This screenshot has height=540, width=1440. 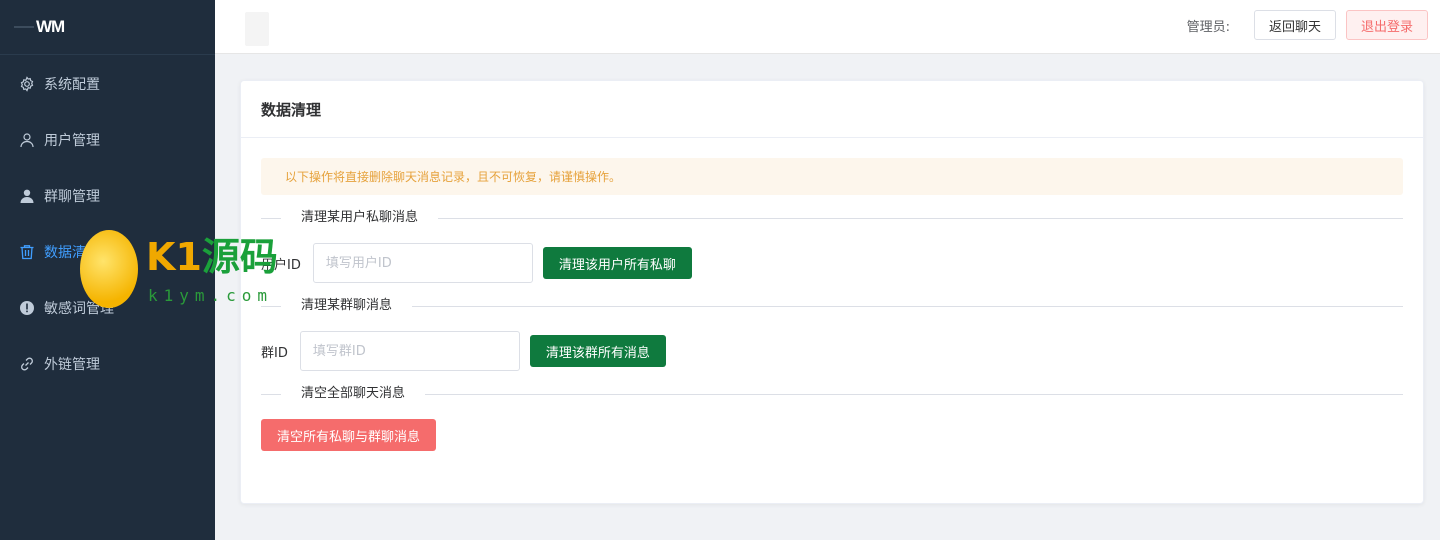 What do you see at coordinates (27, 140) in the screenshot?
I see `user-outline-icon` at bounding box center [27, 140].